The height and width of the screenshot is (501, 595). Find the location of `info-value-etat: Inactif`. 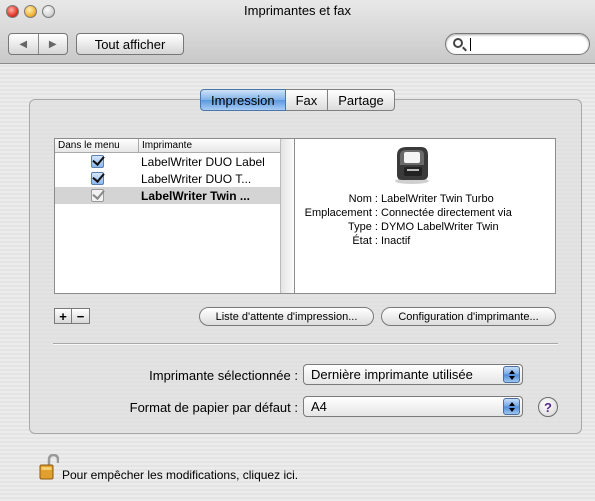

info-value-etat: Inactif is located at coordinates (396, 241).